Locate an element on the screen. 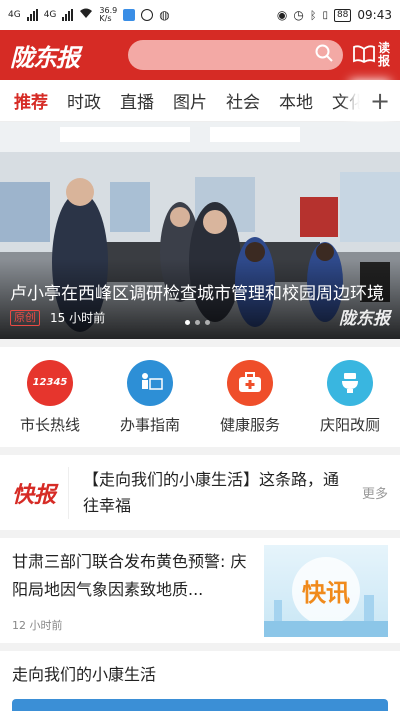 This screenshot has width=400, height=711. alarm-icon: ◷ is located at coordinates (298, 15).